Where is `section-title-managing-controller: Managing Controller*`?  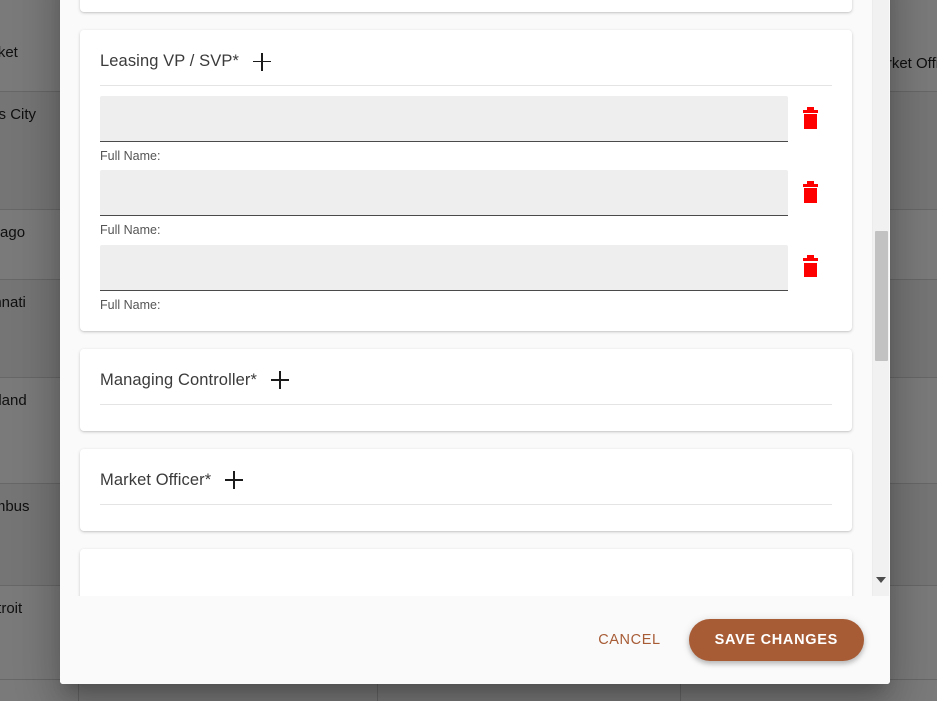 section-title-managing-controller: Managing Controller* is located at coordinates (179, 379).